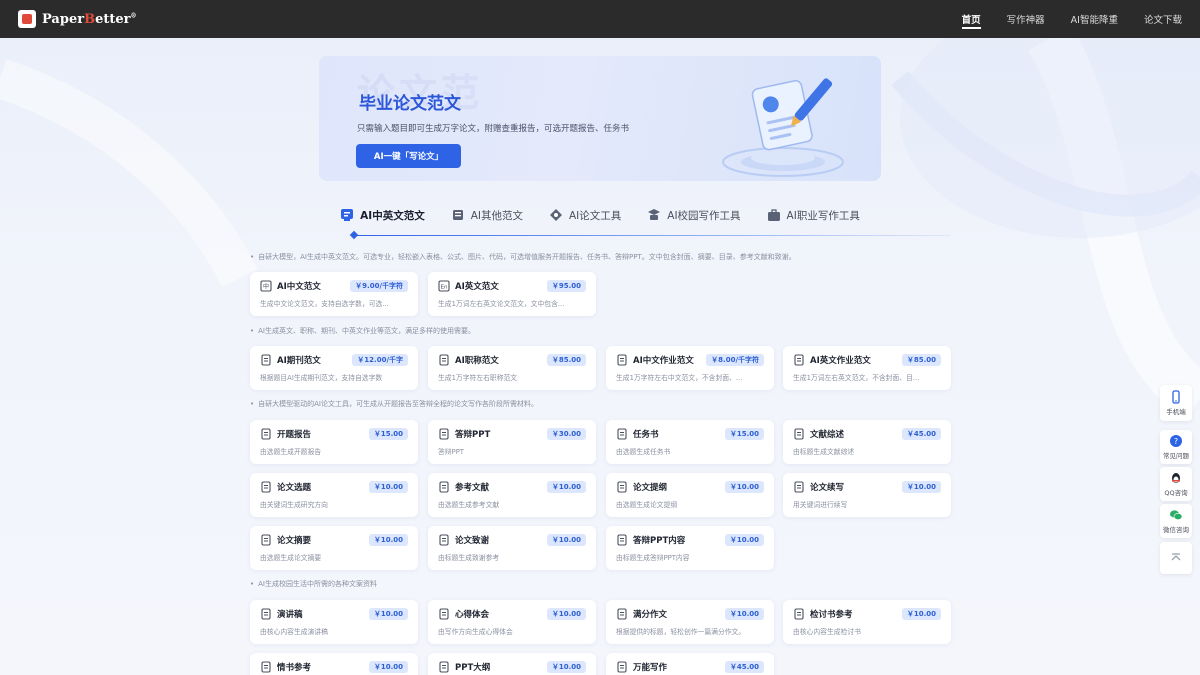  What do you see at coordinates (690, 495) in the screenshot?
I see `product-card: 论文提纲 ￥10.00 由选题生成论文提纲` at bounding box center [690, 495].